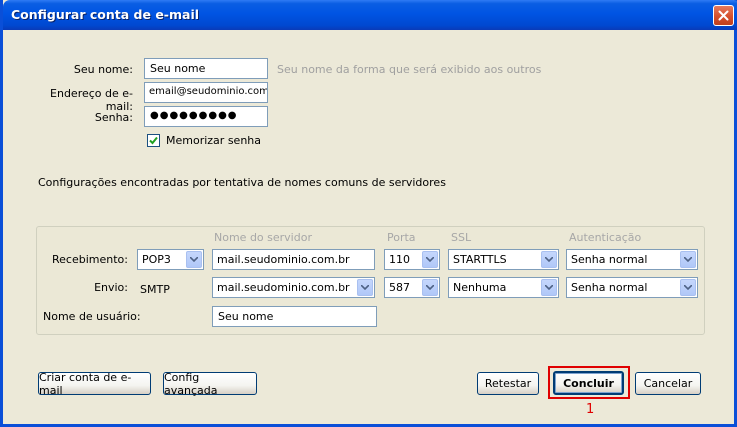 This screenshot has width=737, height=427. What do you see at coordinates (399, 287) in the screenshot?
I see `outgoing-port-value: 587` at bounding box center [399, 287].